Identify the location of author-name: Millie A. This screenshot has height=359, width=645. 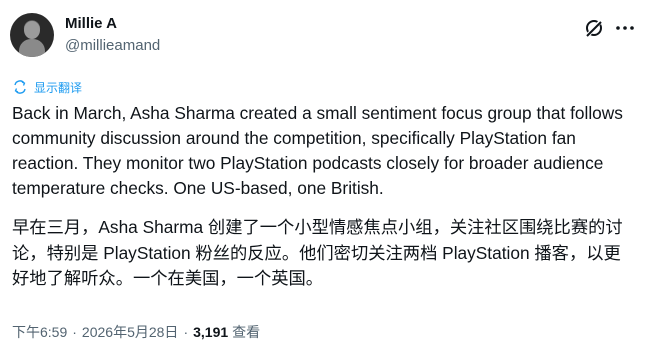
(91, 23).